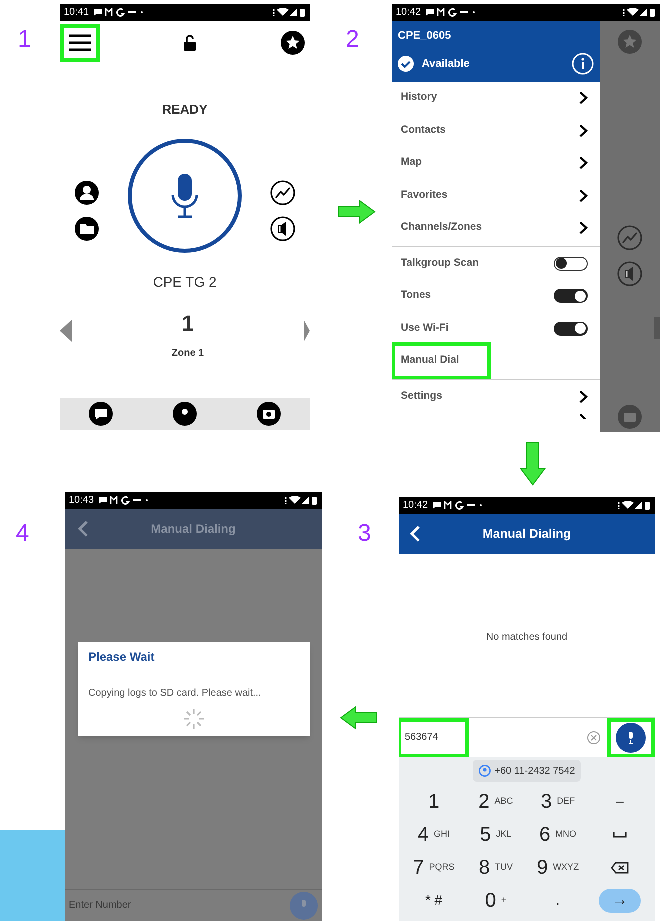 Image resolution: width=663 pixels, height=921 pixels. Describe the element at coordinates (558, 834) in the screenshot. I see `keyboard-key: 6 MNO` at that location.